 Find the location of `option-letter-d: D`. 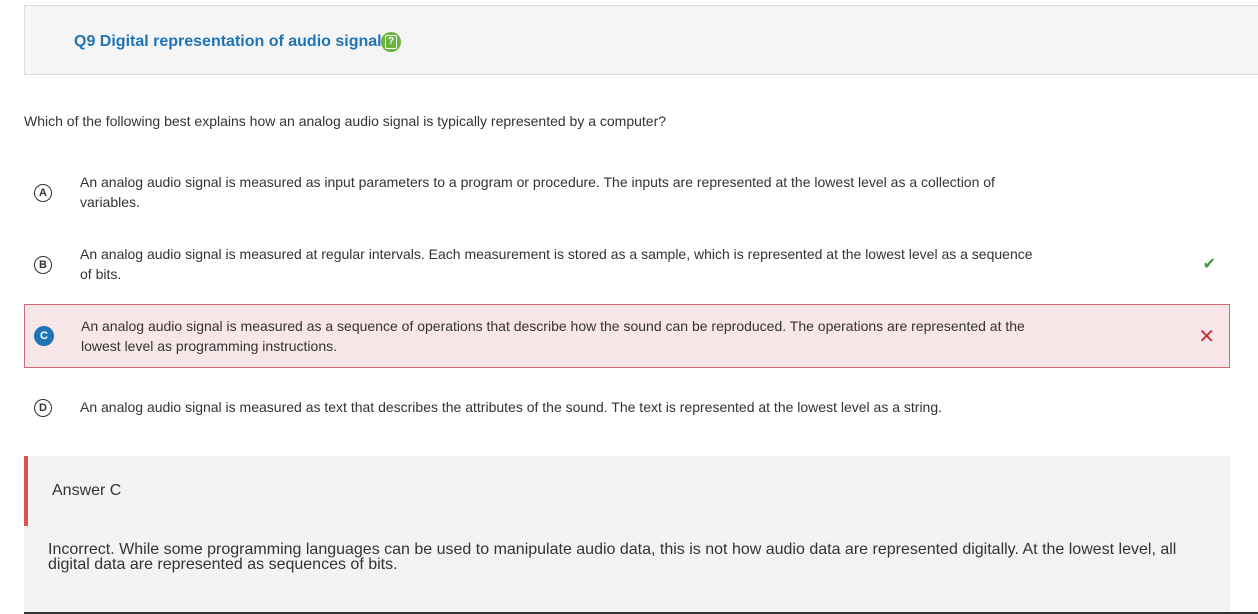

option-letter-d: D is located at coordinates (43, 408).